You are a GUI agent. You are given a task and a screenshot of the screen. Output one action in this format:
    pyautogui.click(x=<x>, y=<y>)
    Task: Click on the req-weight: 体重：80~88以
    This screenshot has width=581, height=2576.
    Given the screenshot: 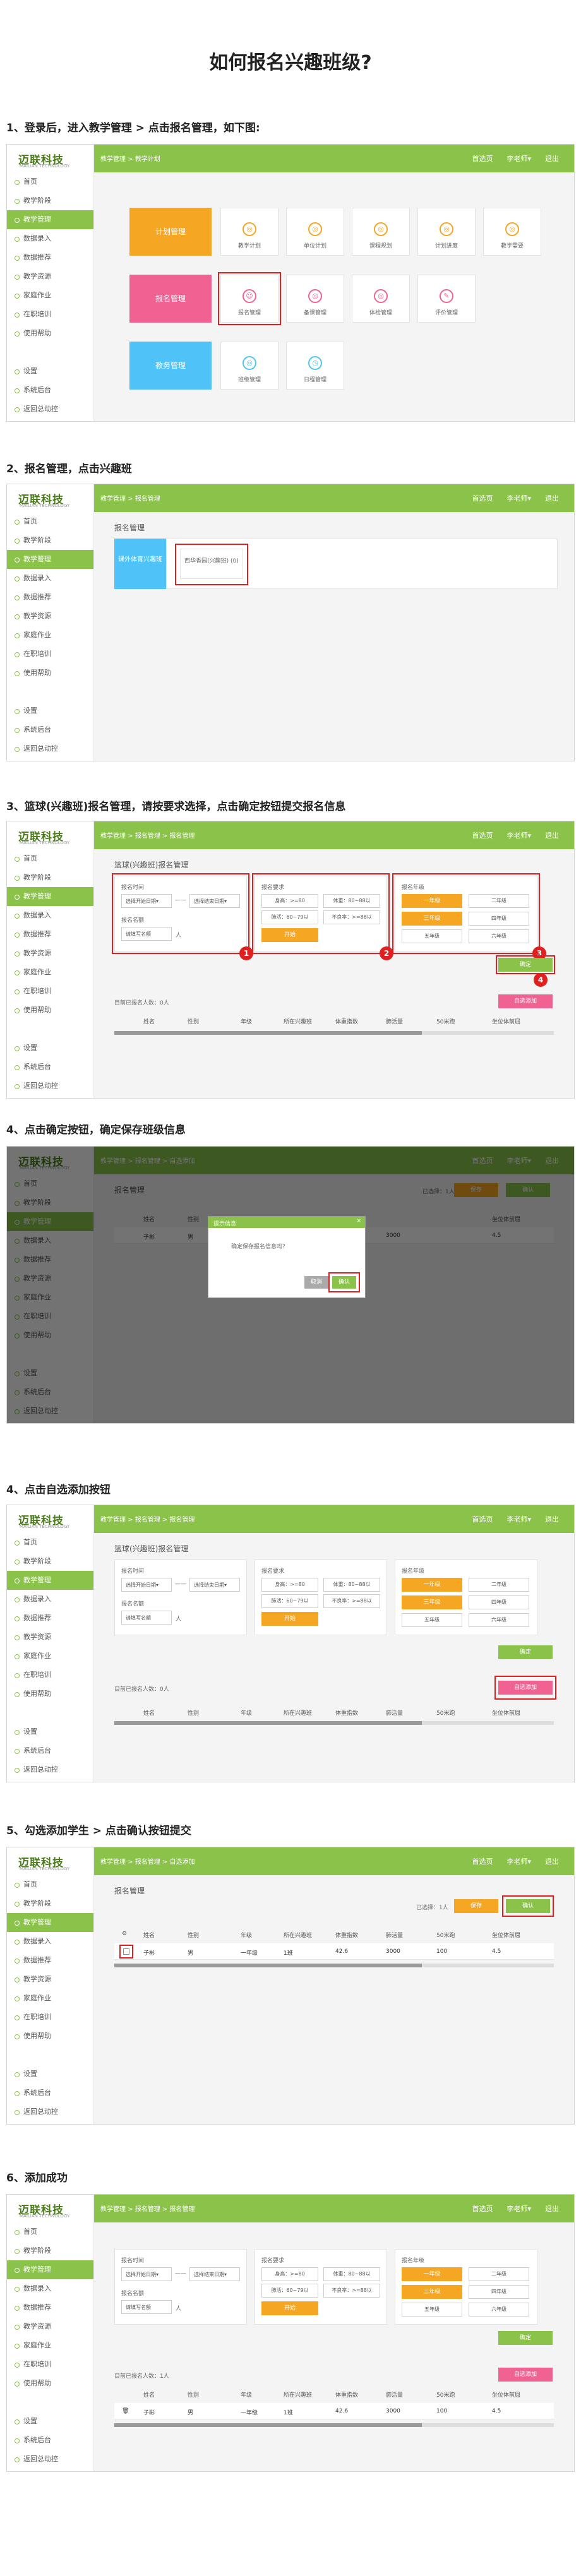 What is the action you would take?
    pyautogui.click(x=351, y=1585)
    